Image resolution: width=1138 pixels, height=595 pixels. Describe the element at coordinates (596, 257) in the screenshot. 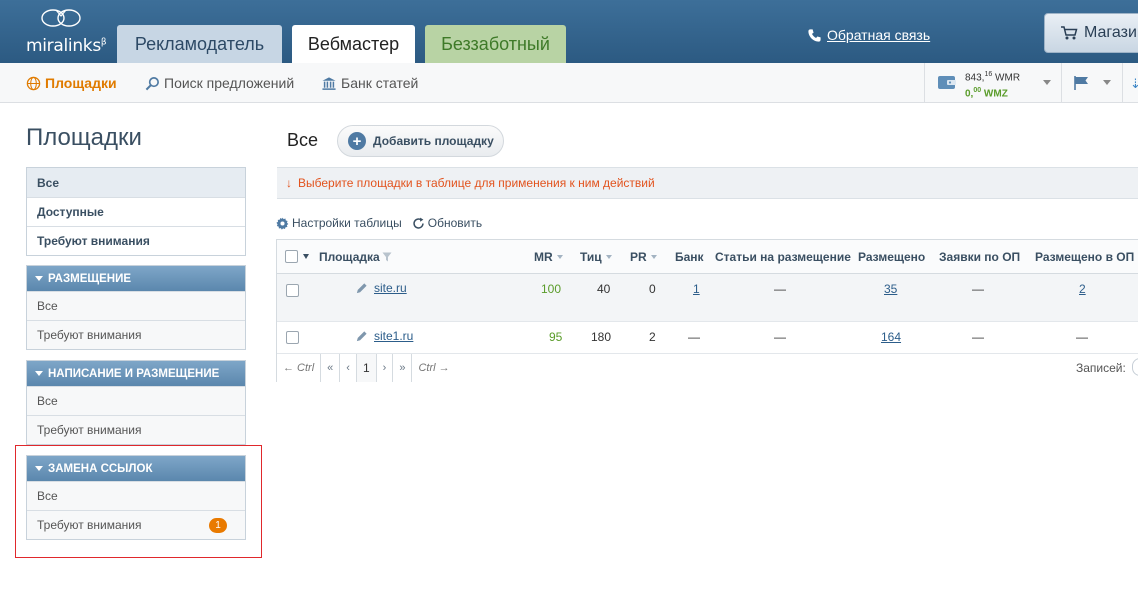

I see `col-tic: Тиц` at that location.